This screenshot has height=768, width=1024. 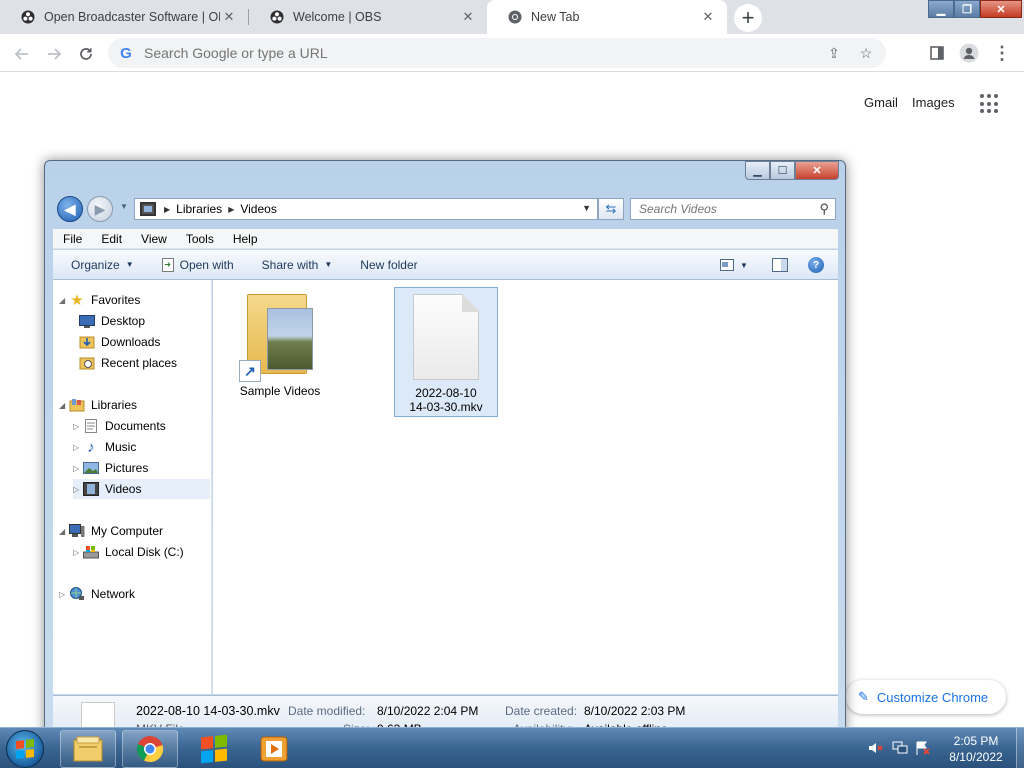 I want to click on tab-new-tab: New Tab ✕, so click(x=607, y=17).